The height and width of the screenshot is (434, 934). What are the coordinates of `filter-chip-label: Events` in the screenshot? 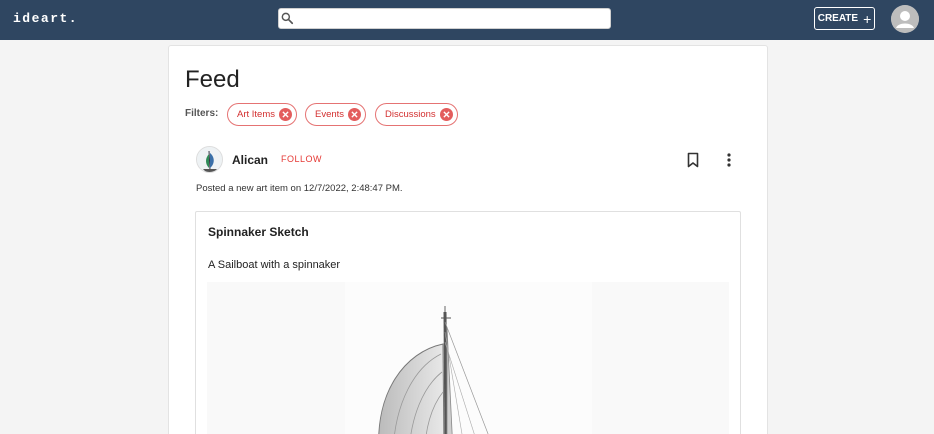 It's located at (330, 114).